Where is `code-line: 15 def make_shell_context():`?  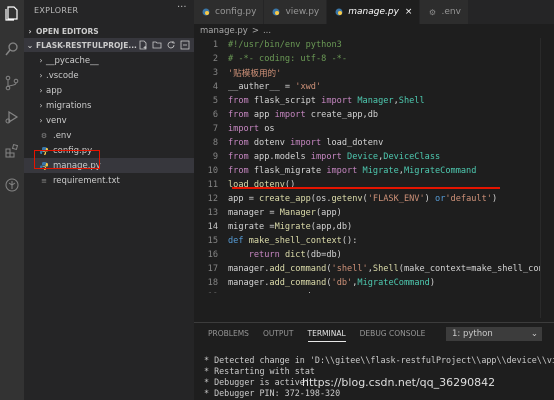
code-line: 15 def make_shell_context(): is located at coordinates (374, 241).